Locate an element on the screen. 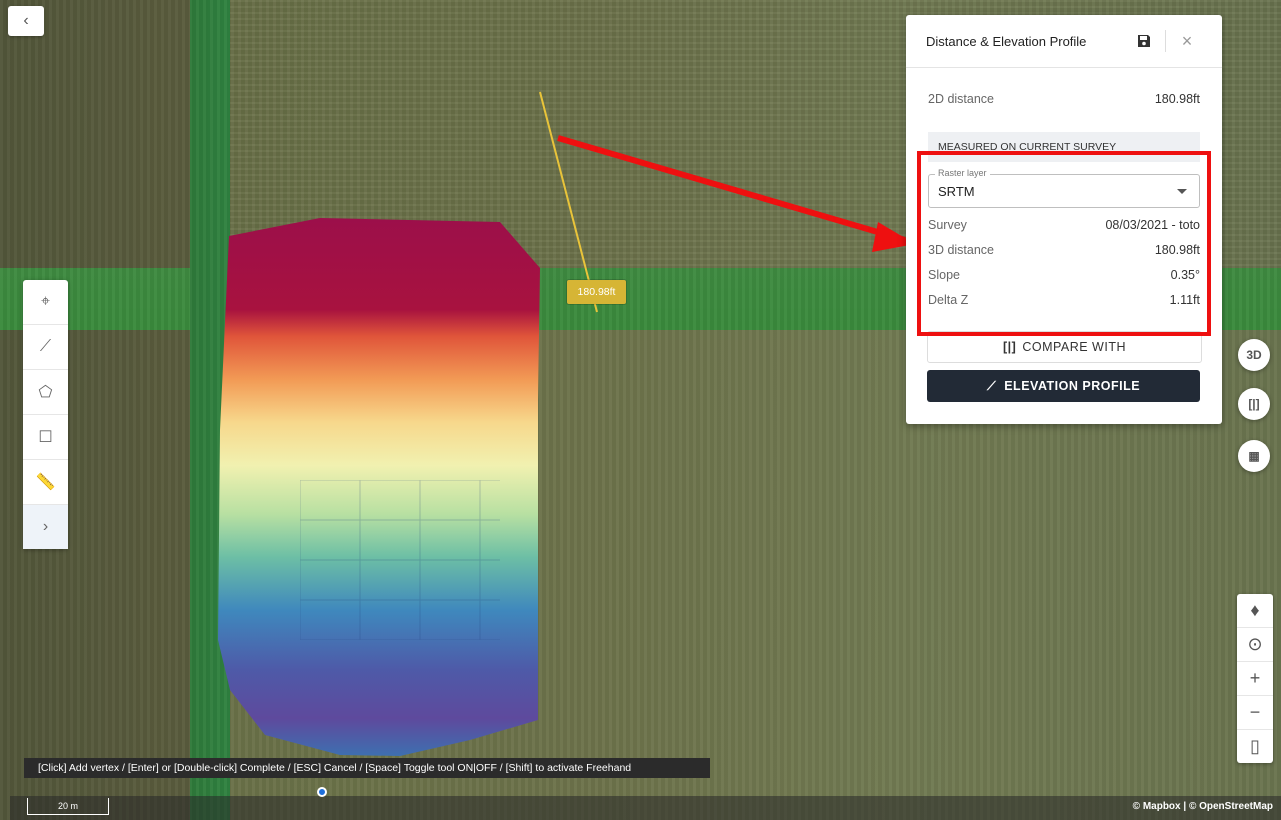 Image resolution: width=1281 pixels, height=820 pixels. collapse-panel-button: ‹ is located at coordinates (26, 21).